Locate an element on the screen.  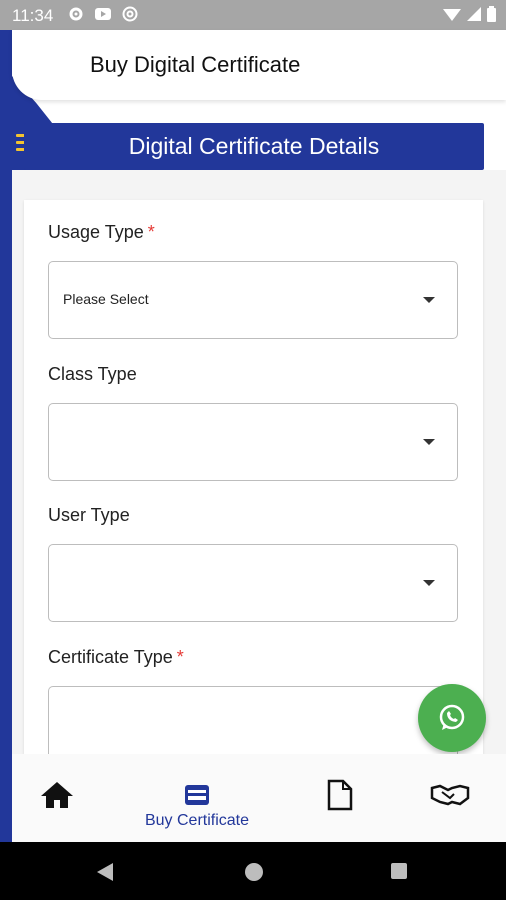
recents-icon is located at coordinates (399, 871).